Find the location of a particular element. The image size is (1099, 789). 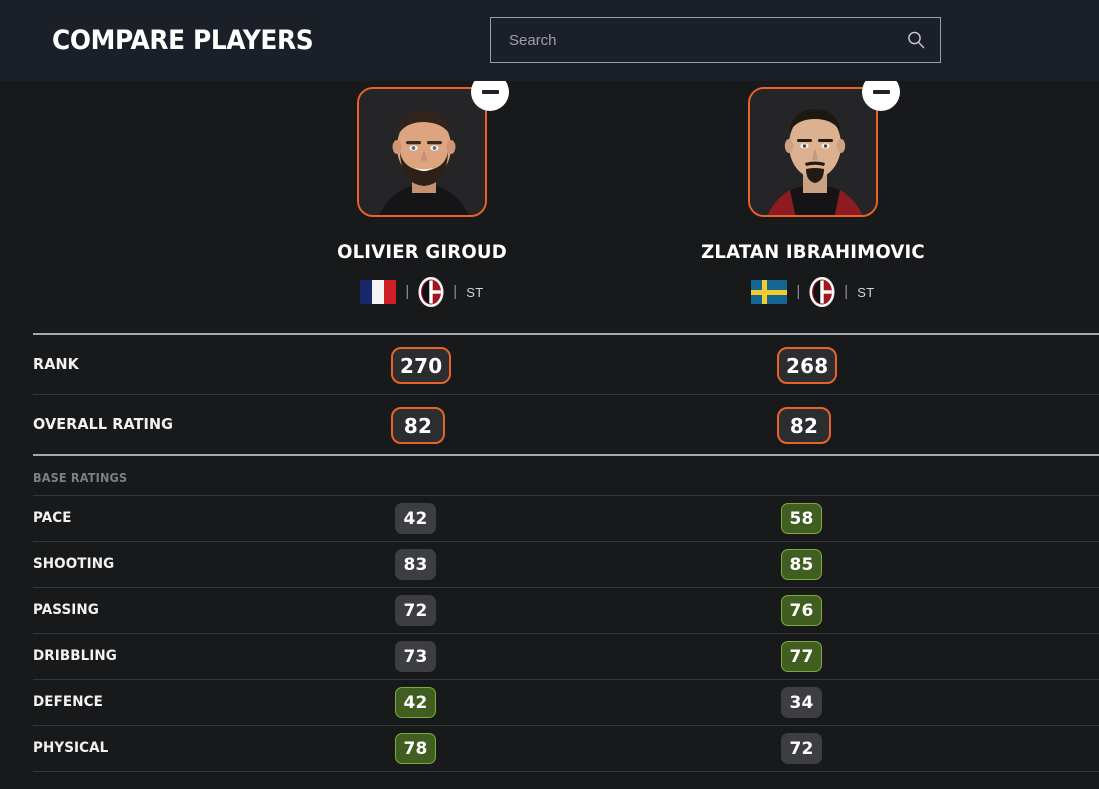

france-flag is located at coordinates (378, 292).